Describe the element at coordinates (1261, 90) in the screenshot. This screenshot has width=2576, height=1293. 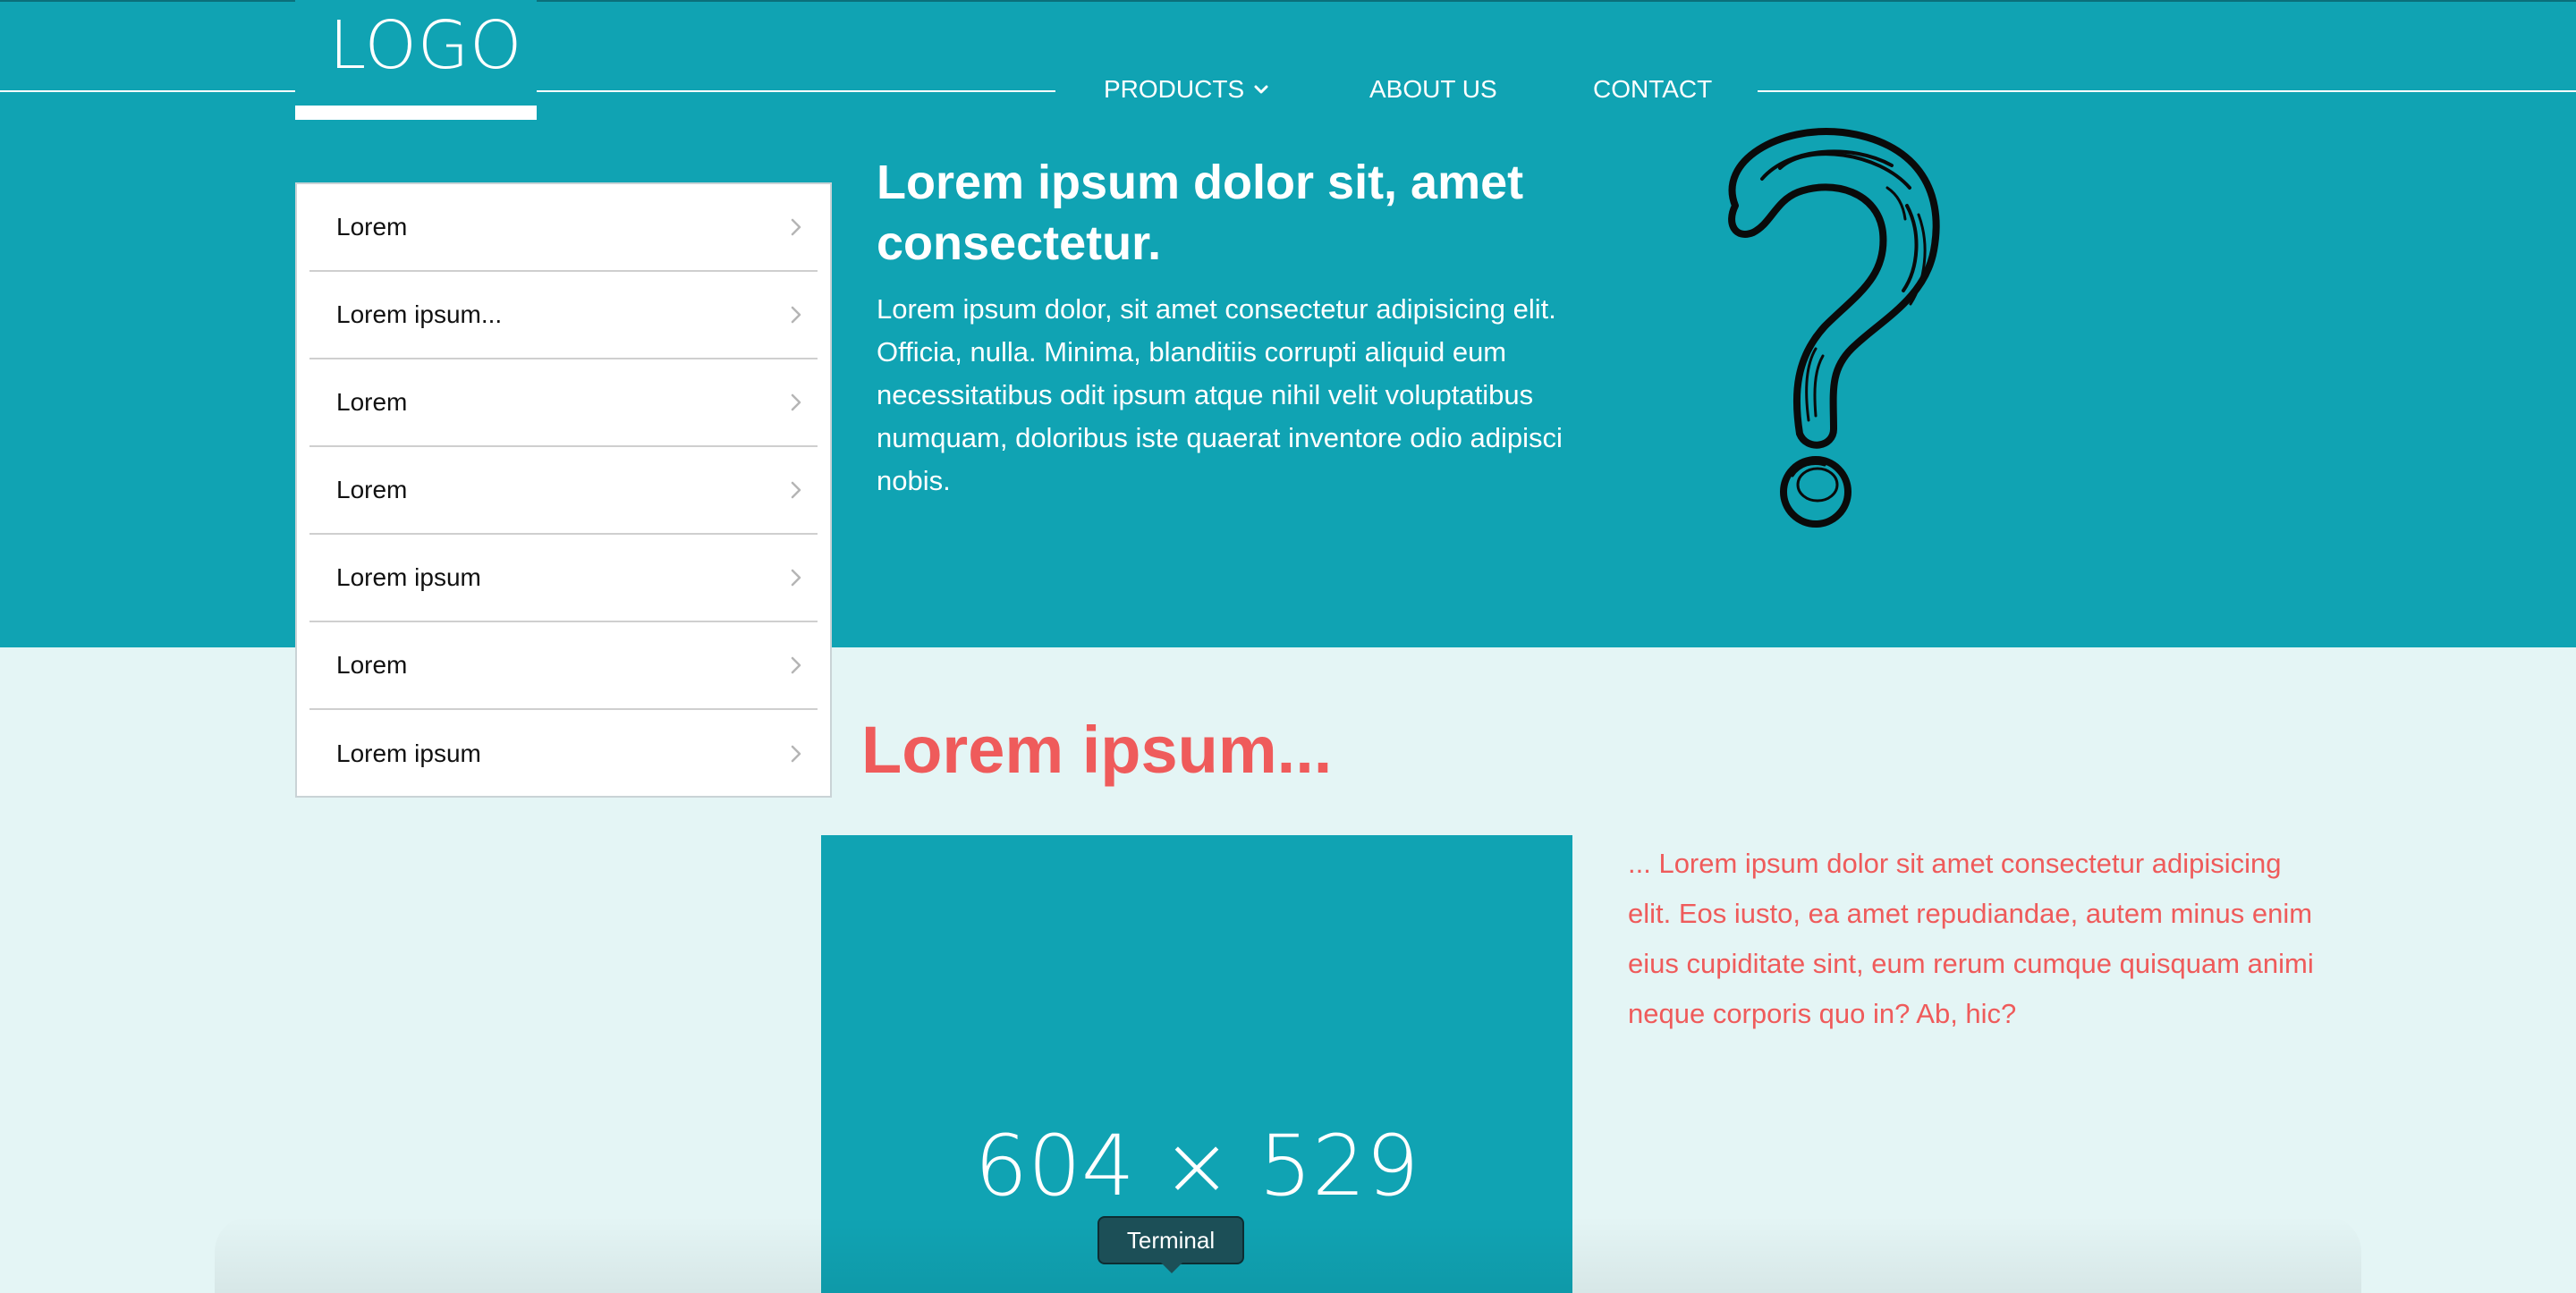
I see `chevron-down-icon` at that location.